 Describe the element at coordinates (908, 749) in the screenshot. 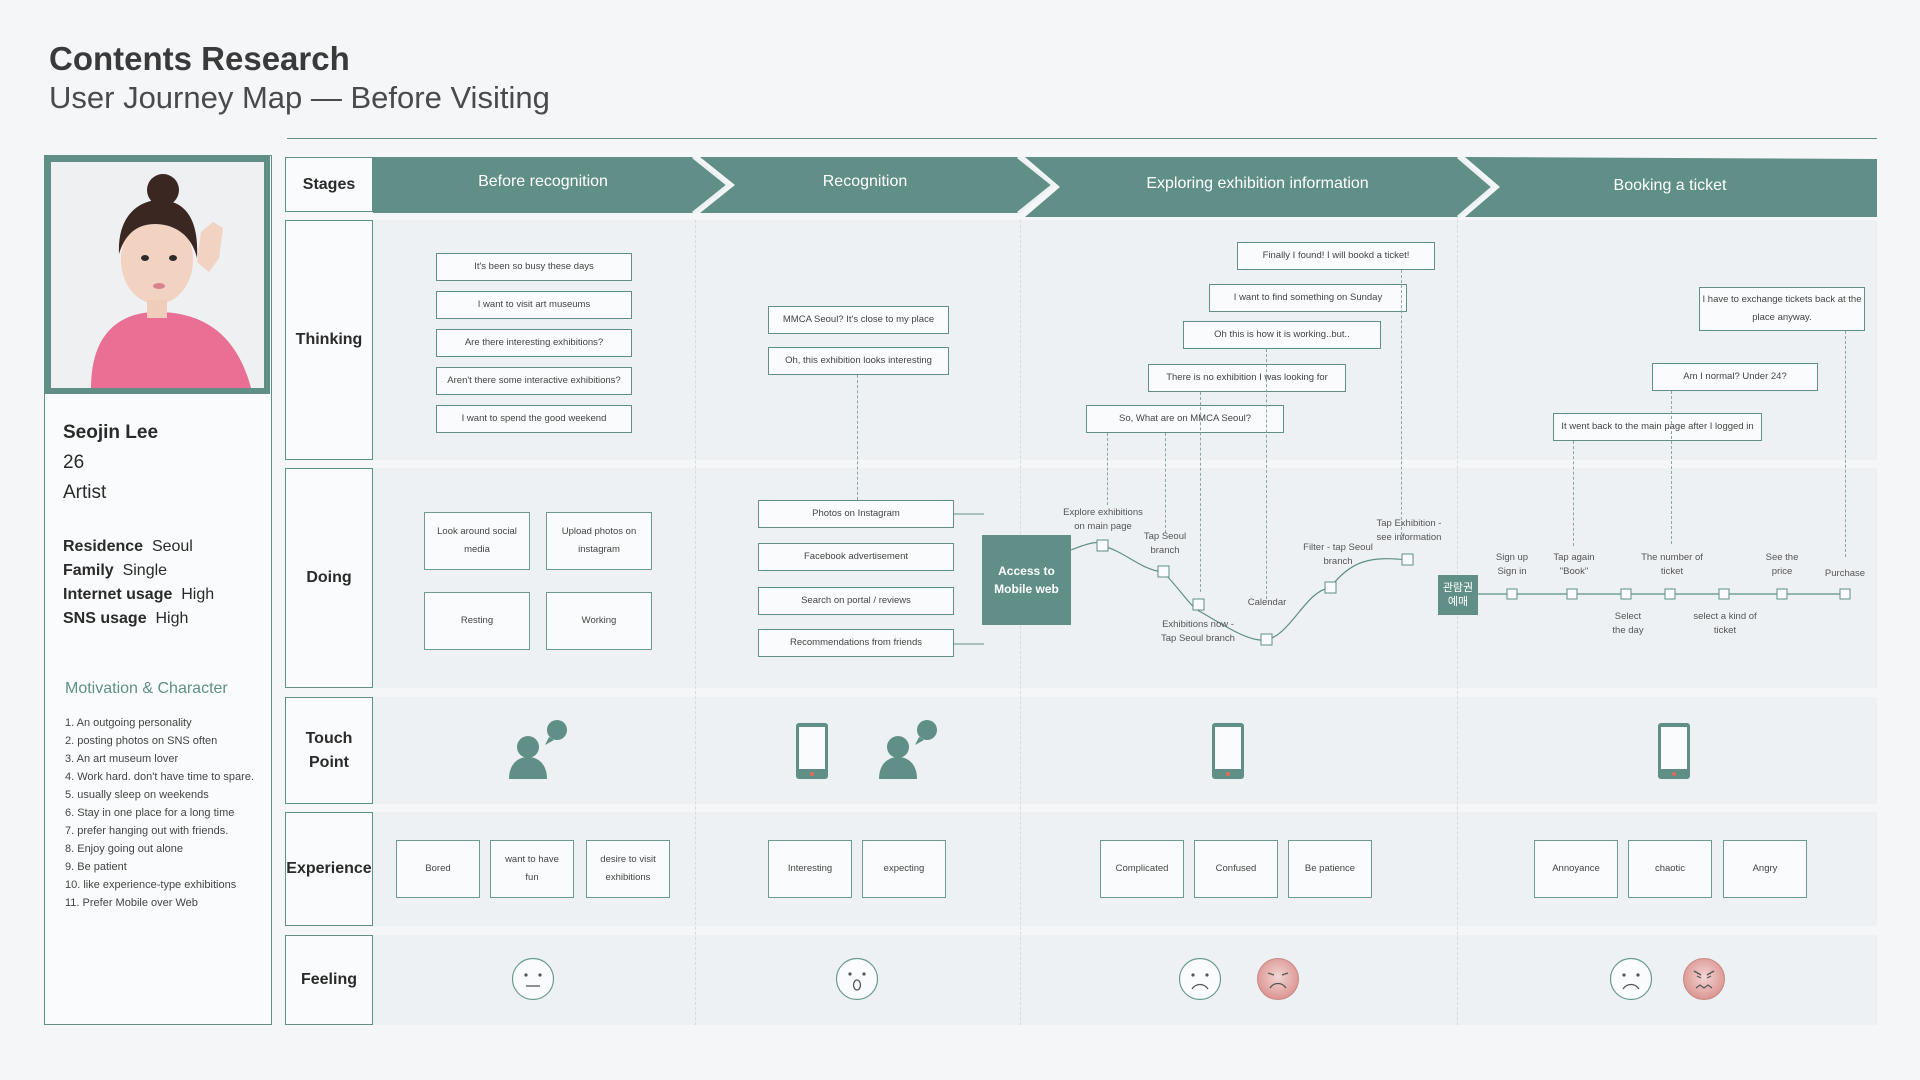

I see `person-chat-icon` at that location.